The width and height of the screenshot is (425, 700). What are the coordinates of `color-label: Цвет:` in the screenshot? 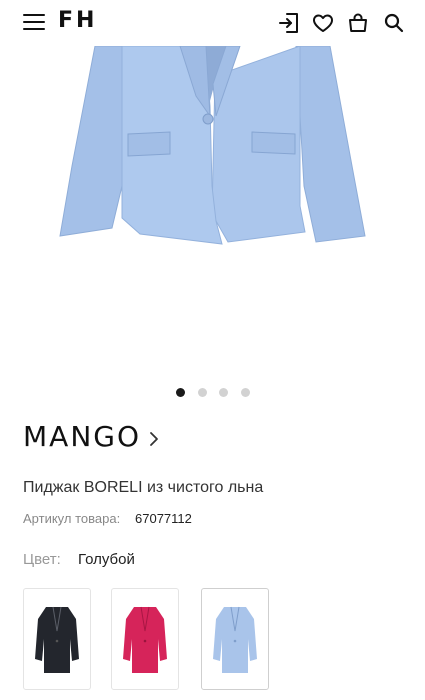 It's located at (42, 559).